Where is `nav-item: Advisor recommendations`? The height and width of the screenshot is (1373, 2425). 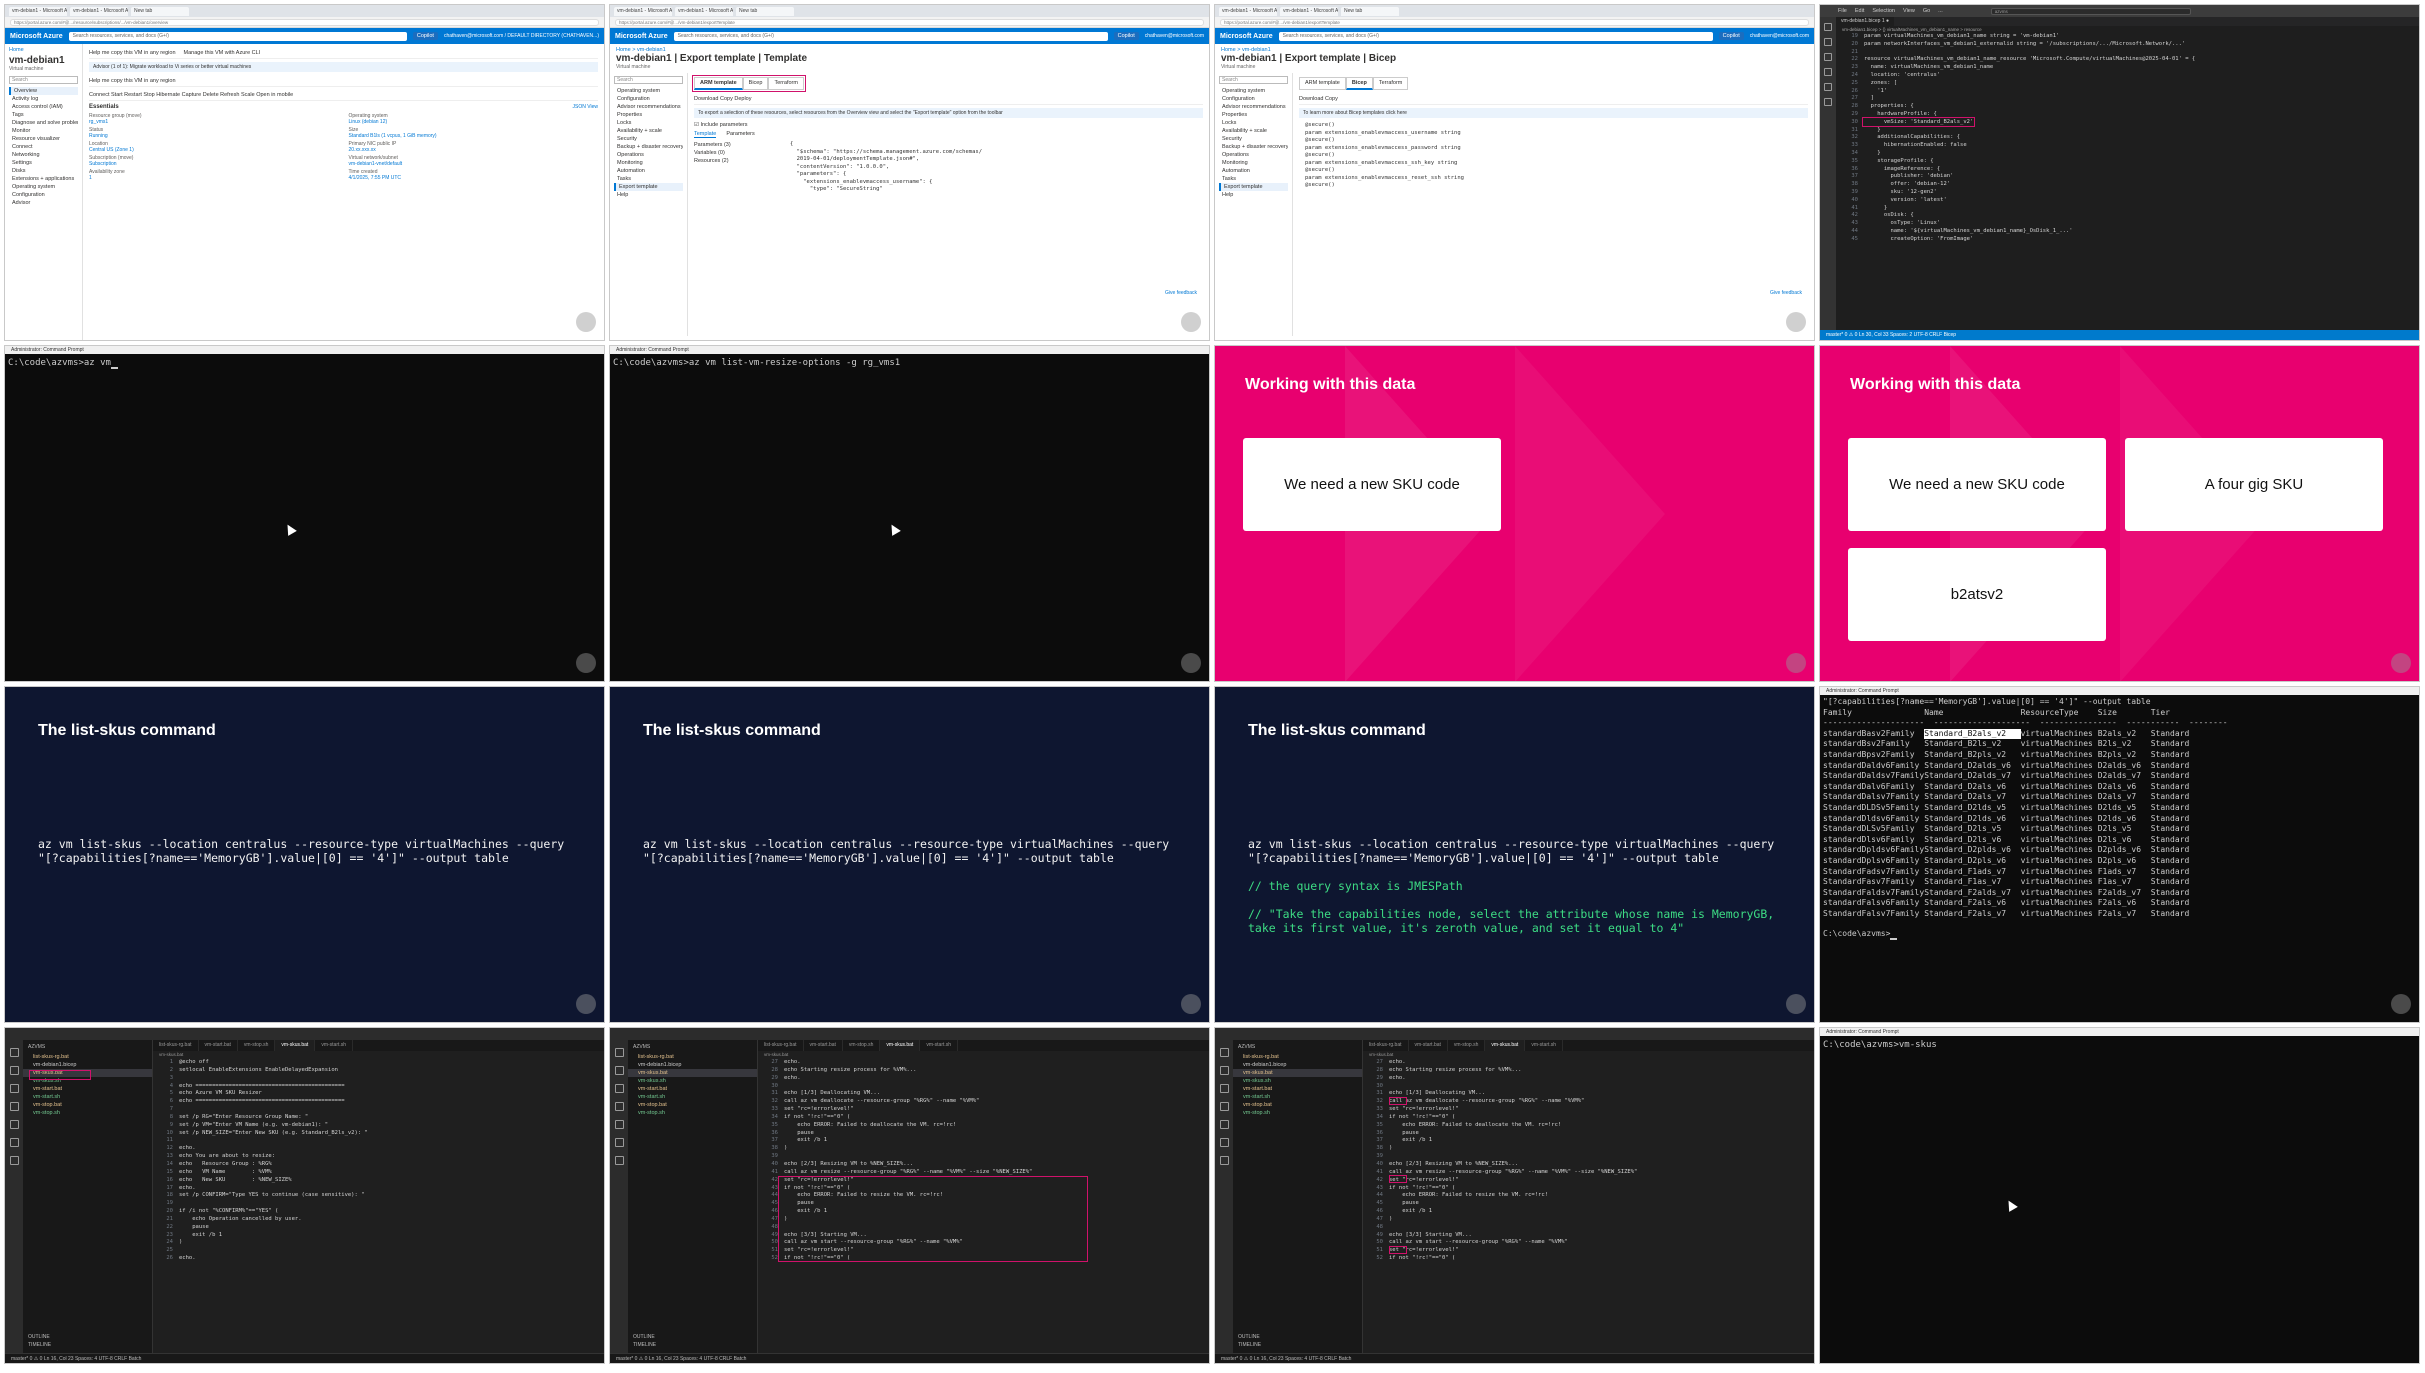 nav-item: Advisor recommendations is located at coordinates (1253, 107).